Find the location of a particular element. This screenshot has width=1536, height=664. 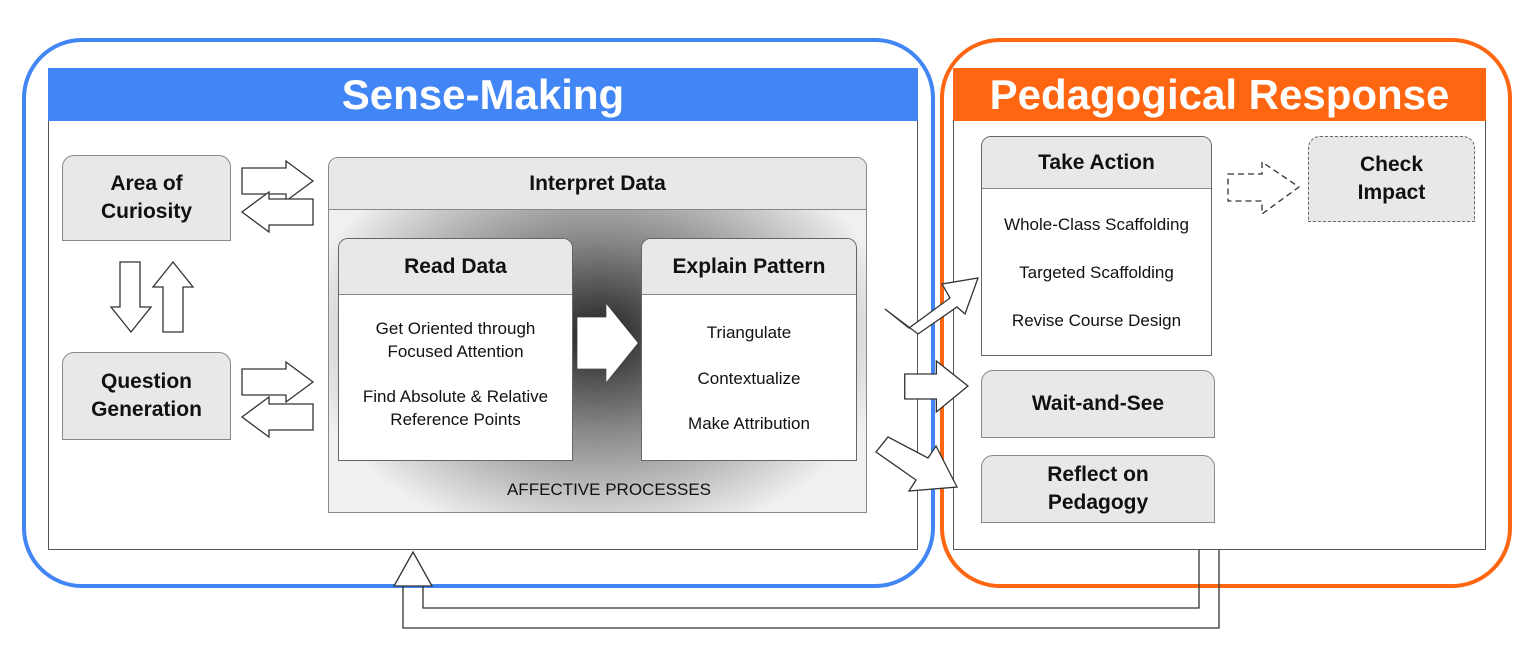

down-arrow-icon is located at coordinates (131, 297).